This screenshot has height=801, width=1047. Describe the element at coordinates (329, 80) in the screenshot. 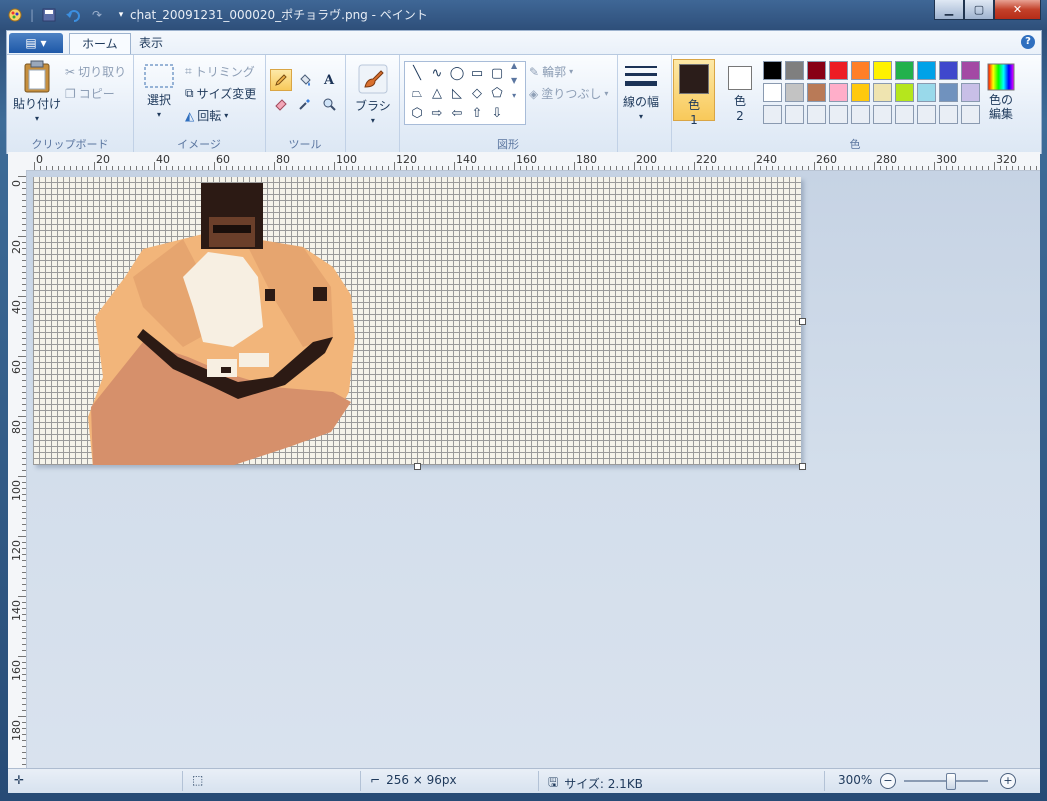

I see `text-icon: A` at that location.